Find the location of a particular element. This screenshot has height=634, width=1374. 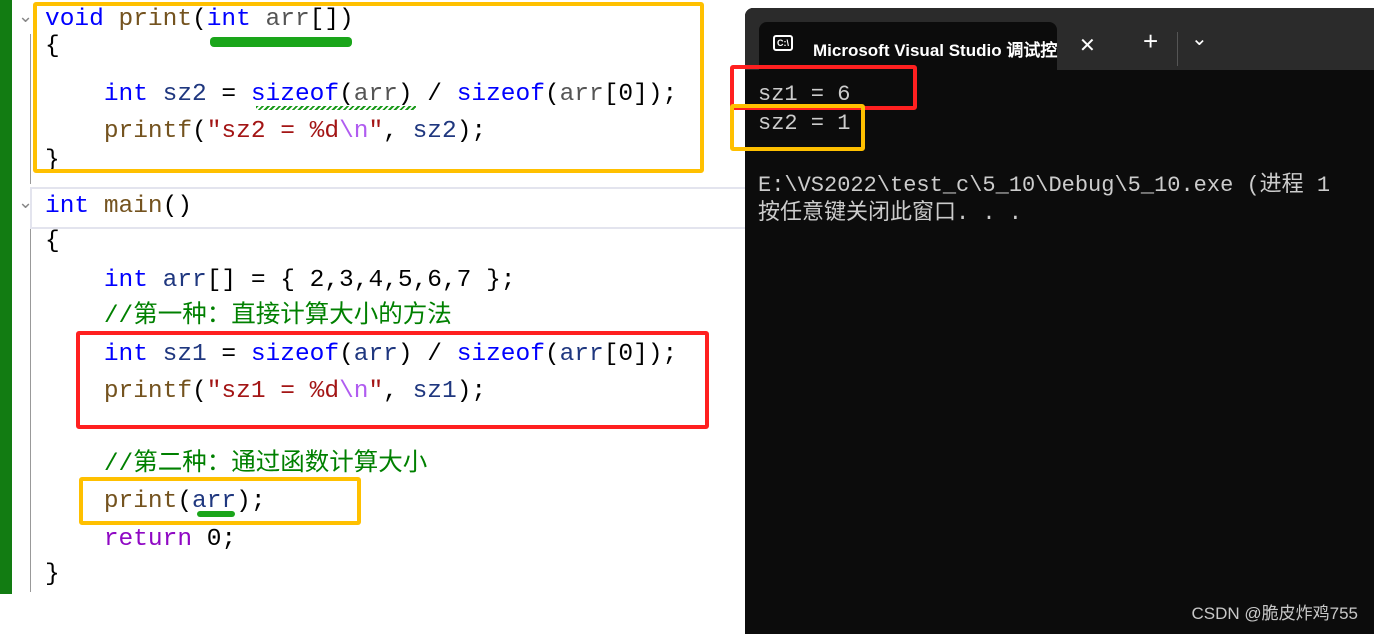

code-token: main is located at coordinates (133, 206).